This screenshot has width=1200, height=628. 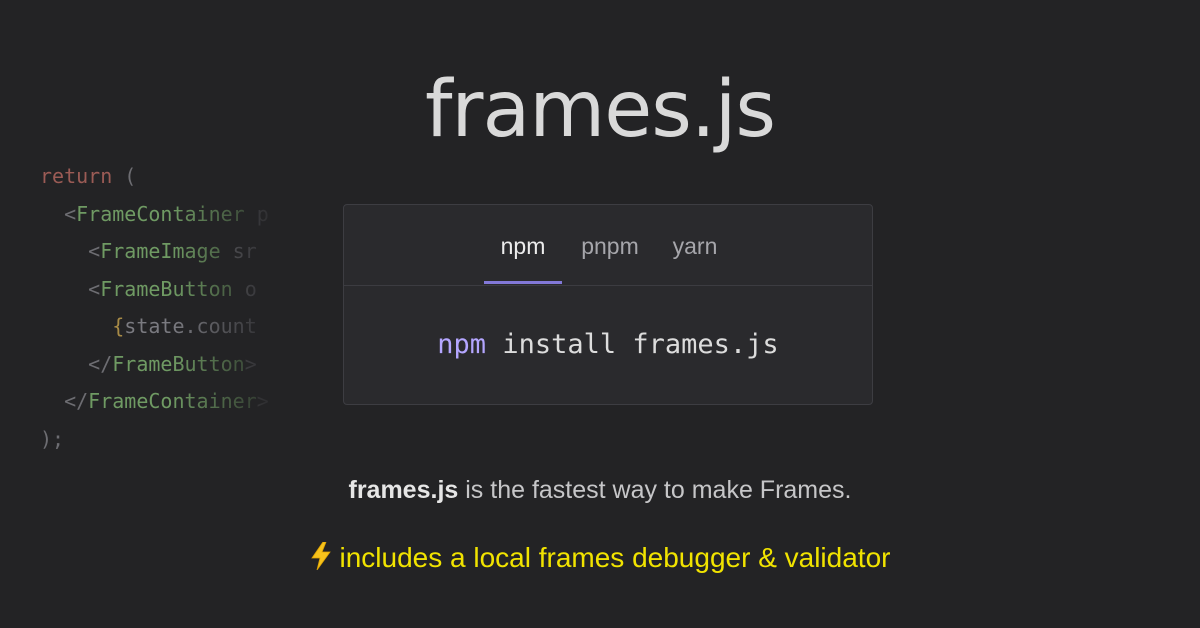 I want to click on tab-pnpm: pnpm, so click(x=610, y=244).